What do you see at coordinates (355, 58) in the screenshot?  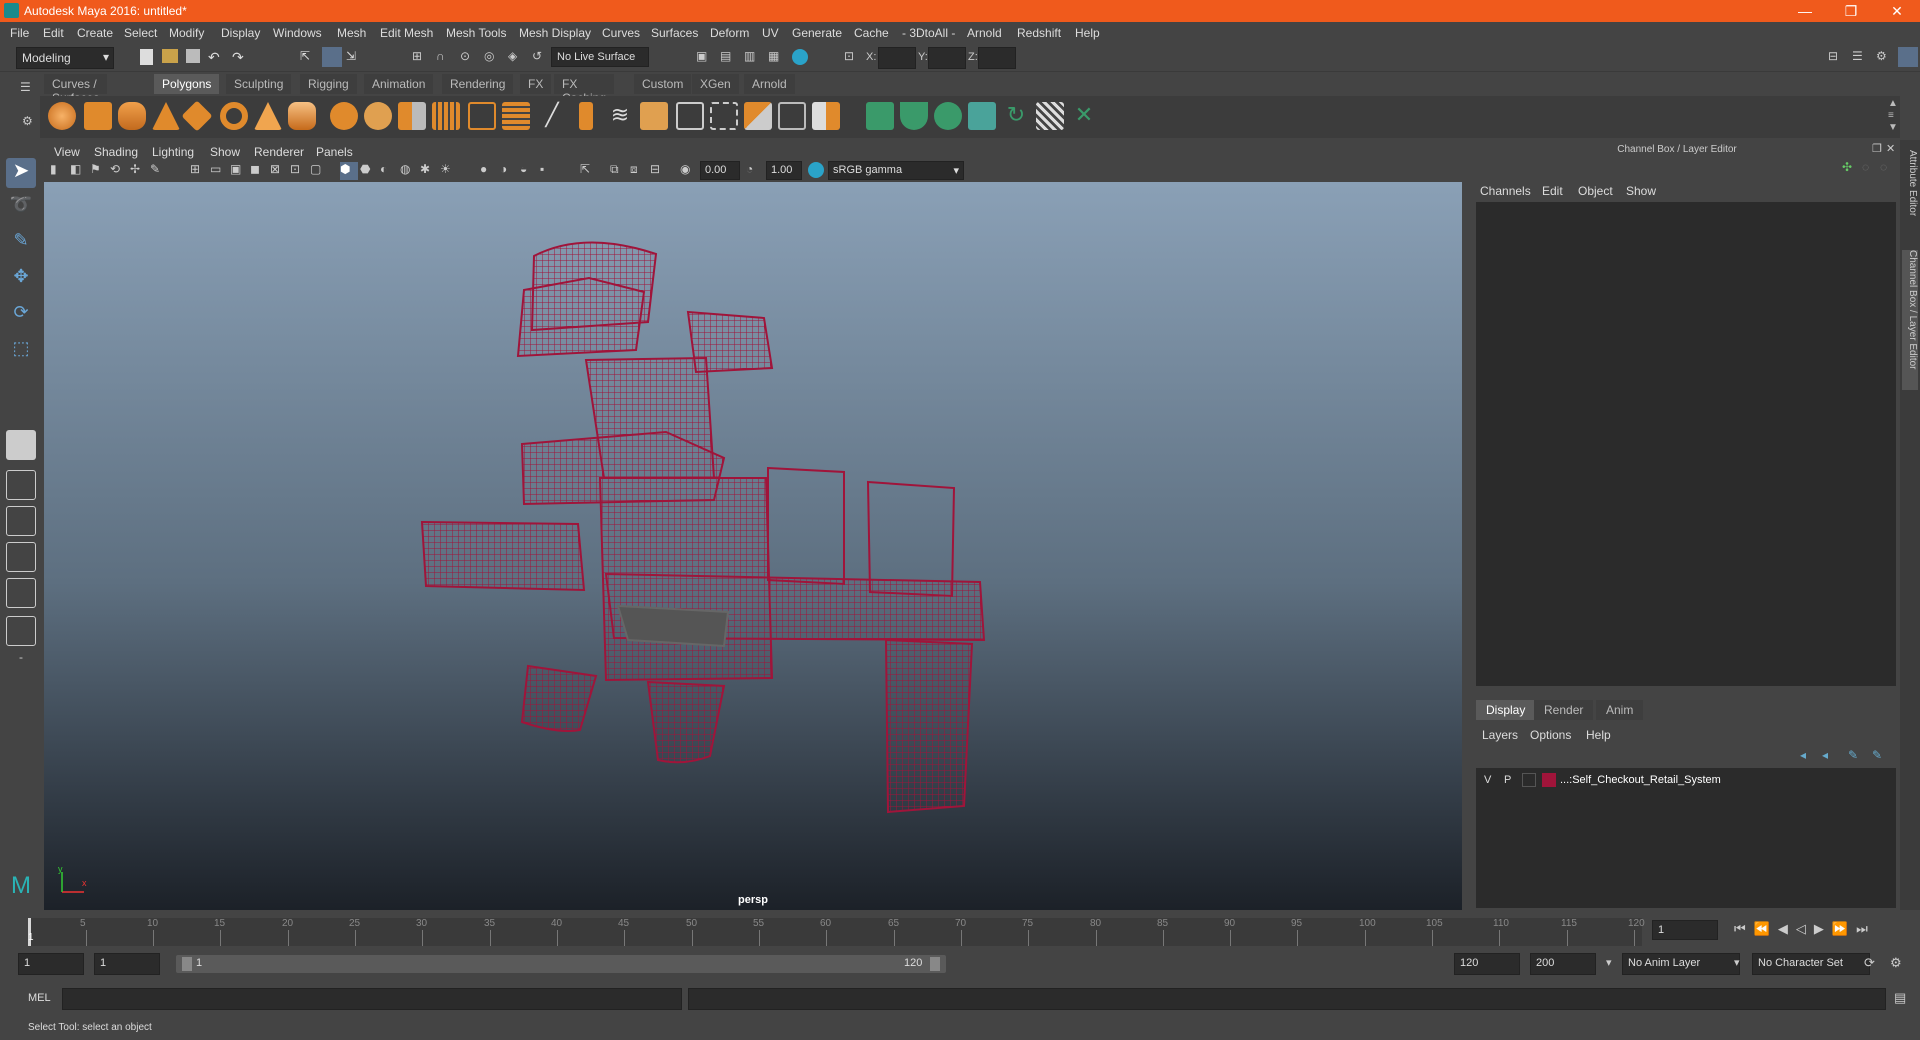 I see `select-component-icon: ⇲` at bounding box center [355, 58].